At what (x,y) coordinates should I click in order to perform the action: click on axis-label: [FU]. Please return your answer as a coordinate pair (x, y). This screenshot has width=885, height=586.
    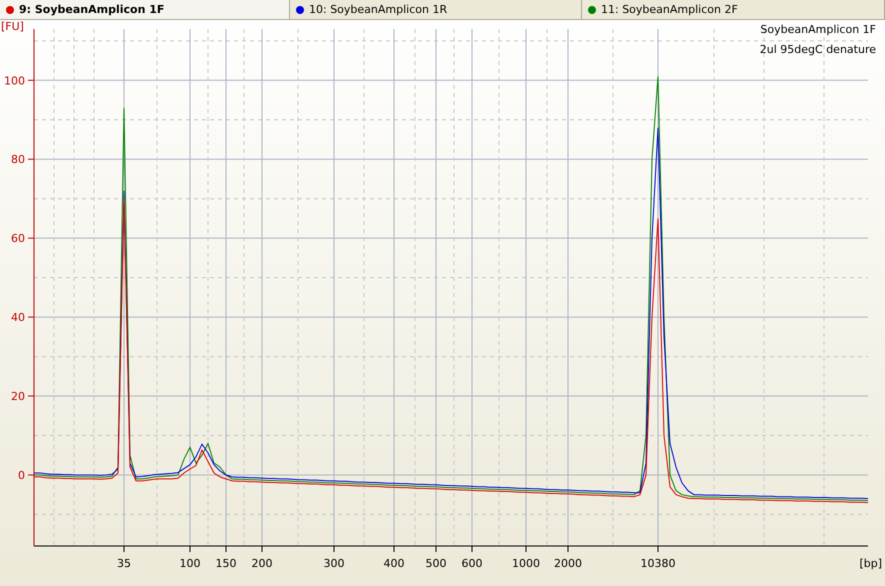
    Looking at the image, I should click on (12, 26).